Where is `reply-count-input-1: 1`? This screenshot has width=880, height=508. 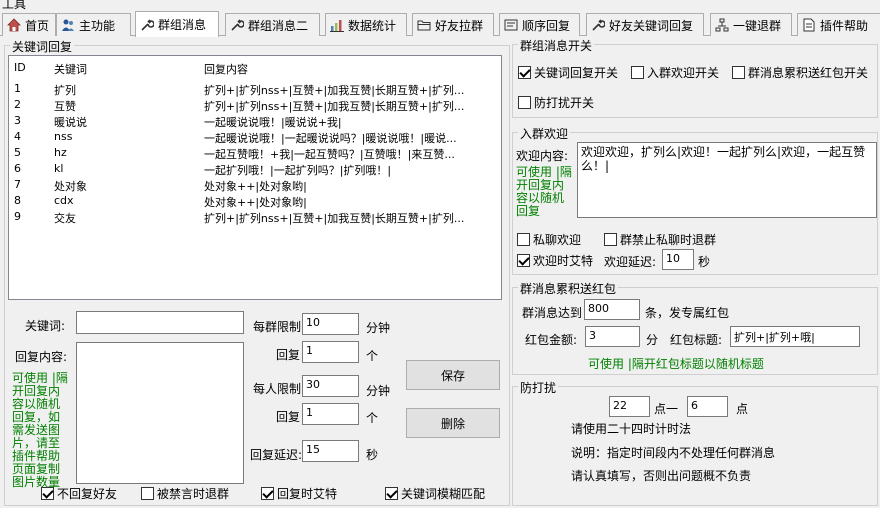
reply-count-input-1: 1 is located at coordinates (330, 352).